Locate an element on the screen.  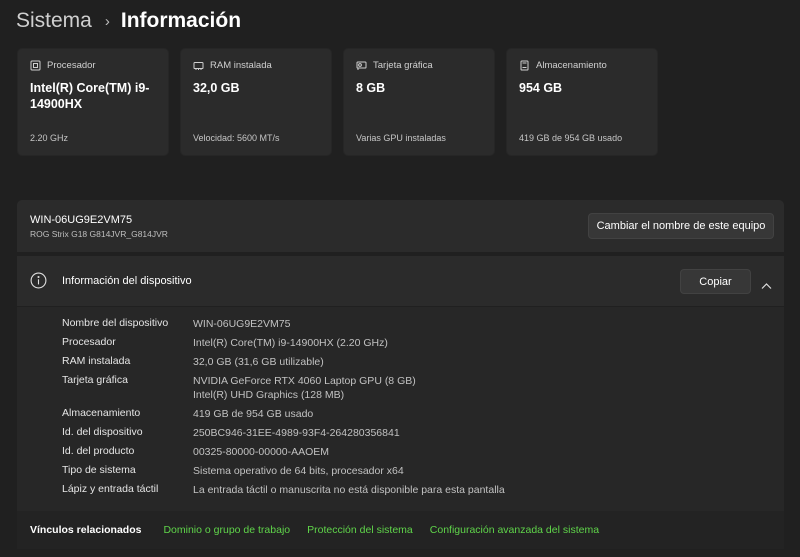
spec-label: Procesador is located at coordinates (89, 342).